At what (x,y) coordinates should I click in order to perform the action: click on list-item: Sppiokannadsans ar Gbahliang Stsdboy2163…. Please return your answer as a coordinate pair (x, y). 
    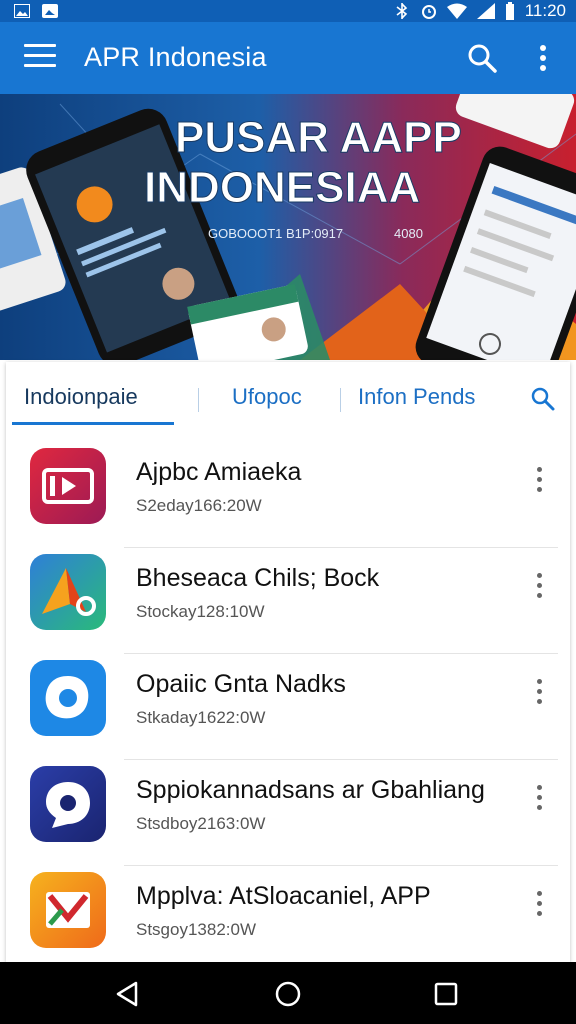
    Looking at the image, I should click on (288, 813).